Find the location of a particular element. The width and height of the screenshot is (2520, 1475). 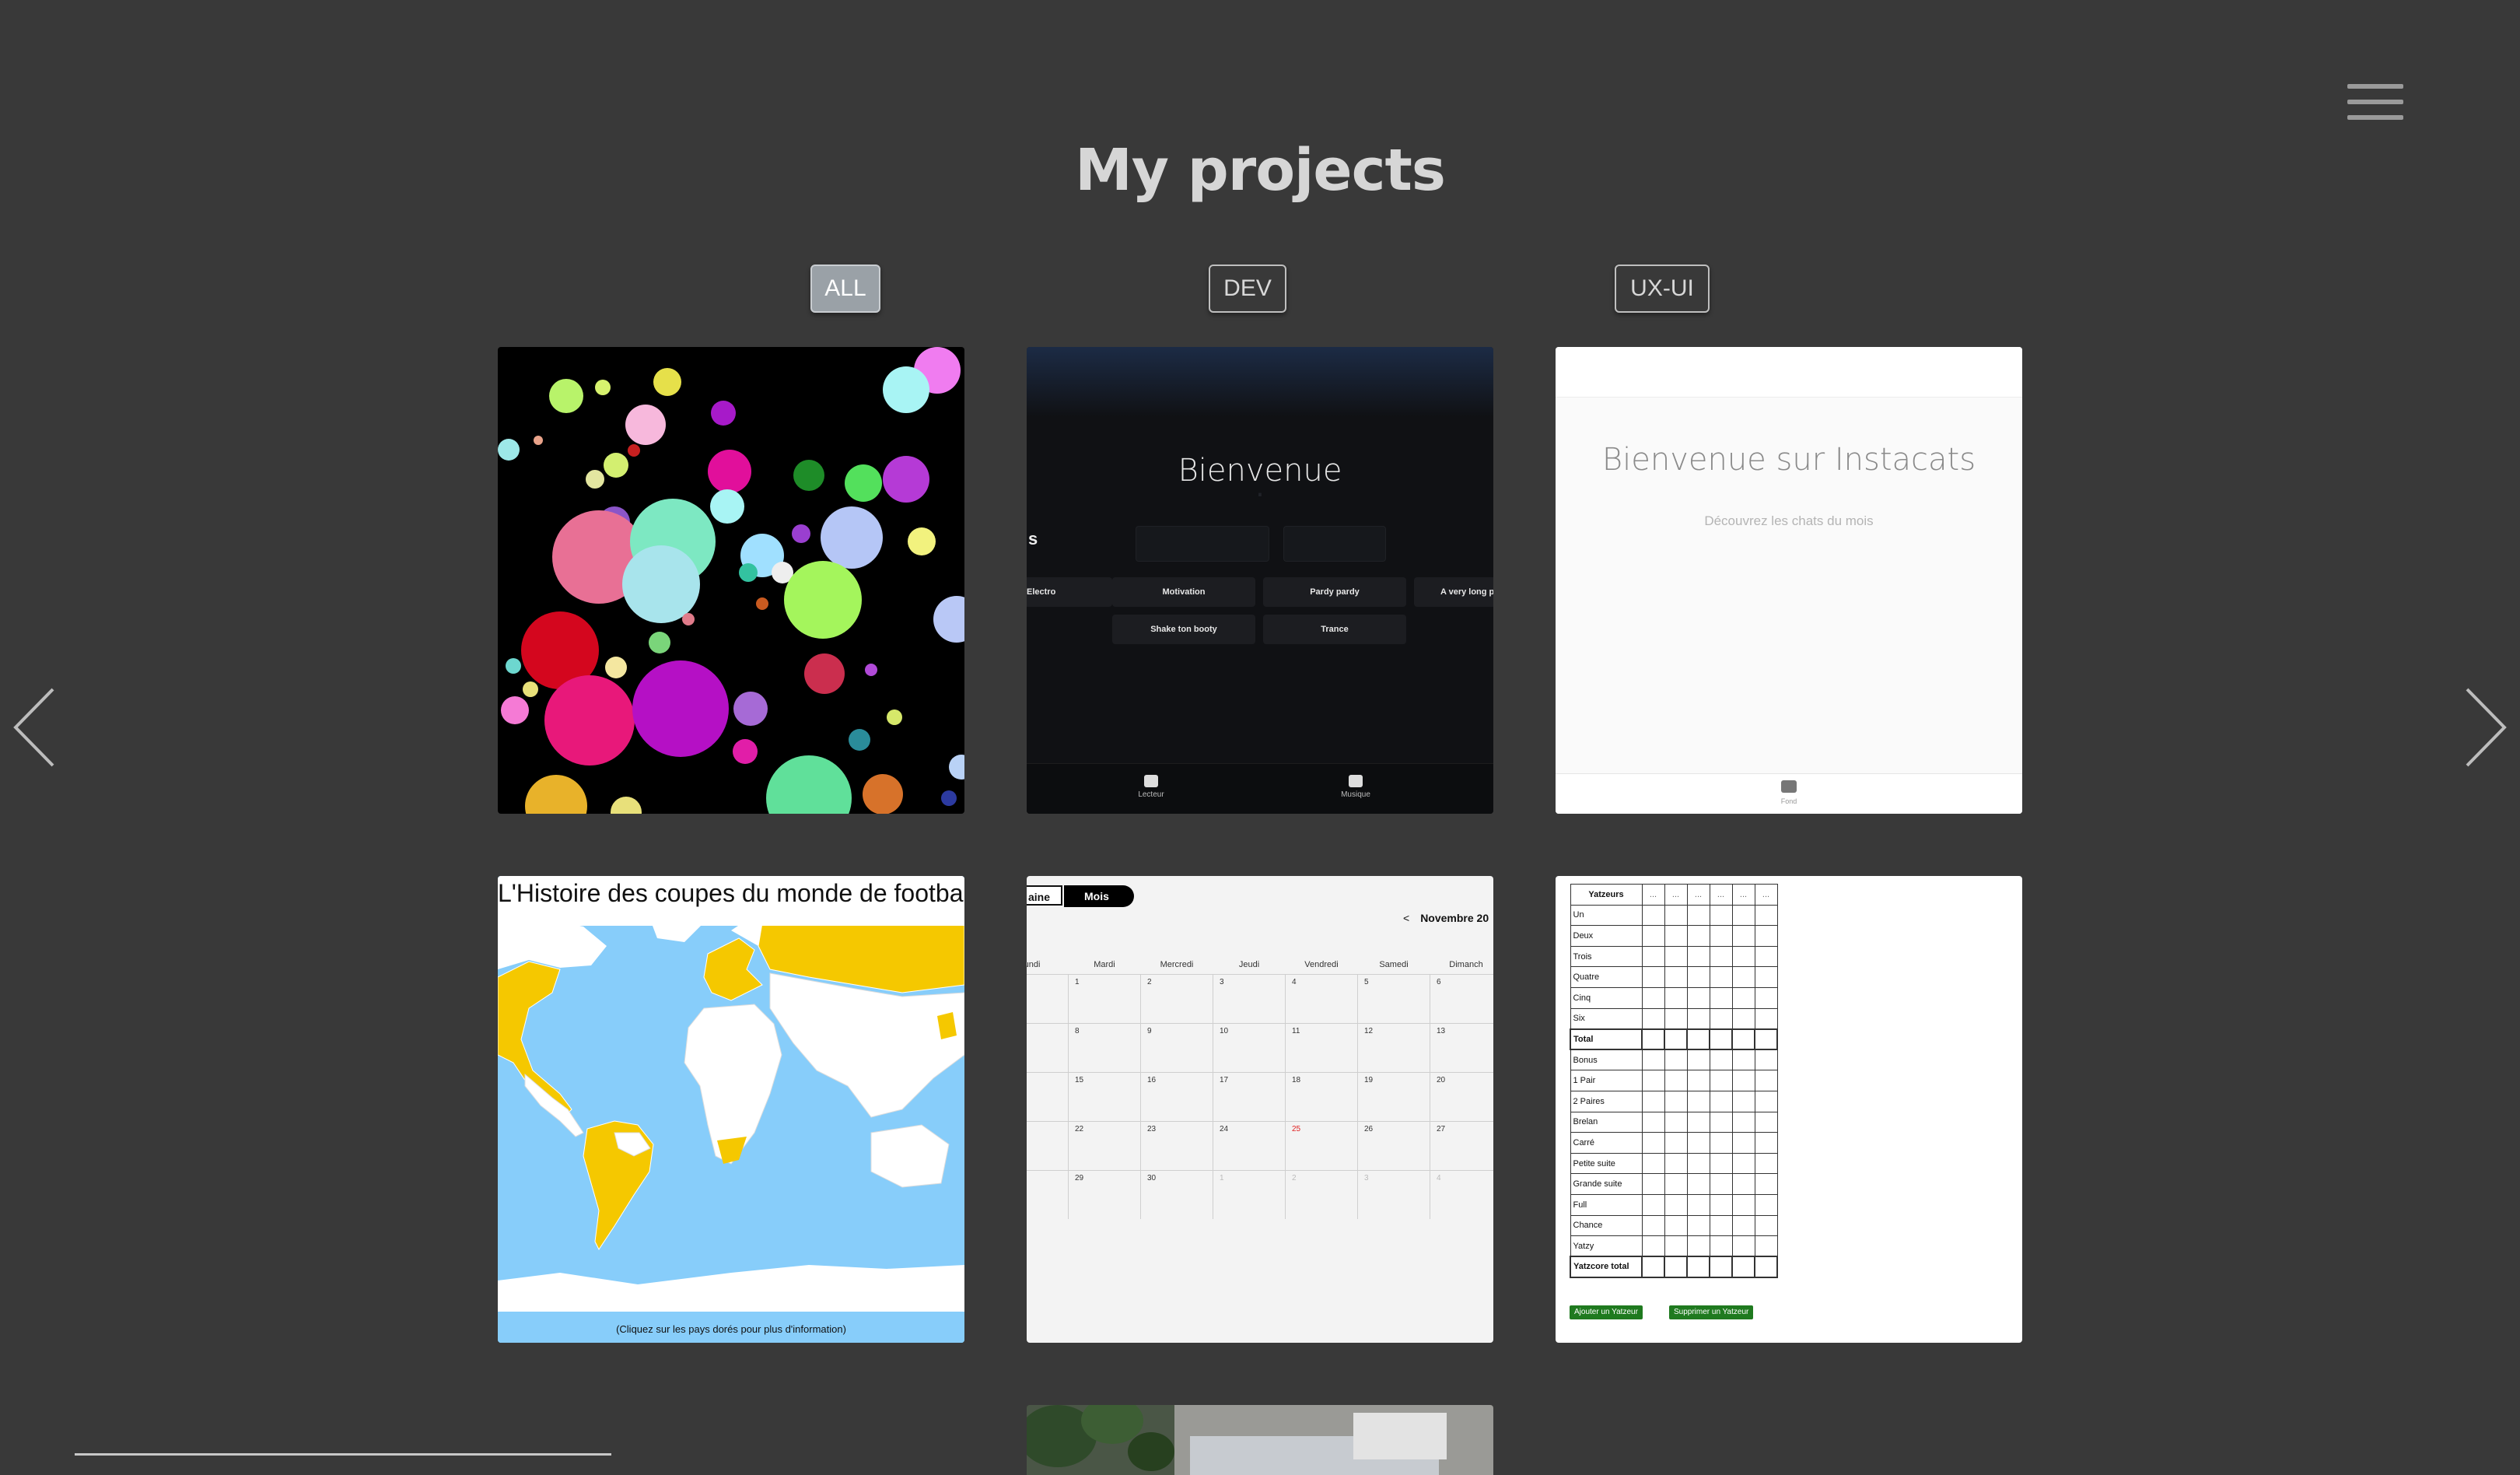

calendar-day-cell: 30 is located at coordinates (1177, 1194).